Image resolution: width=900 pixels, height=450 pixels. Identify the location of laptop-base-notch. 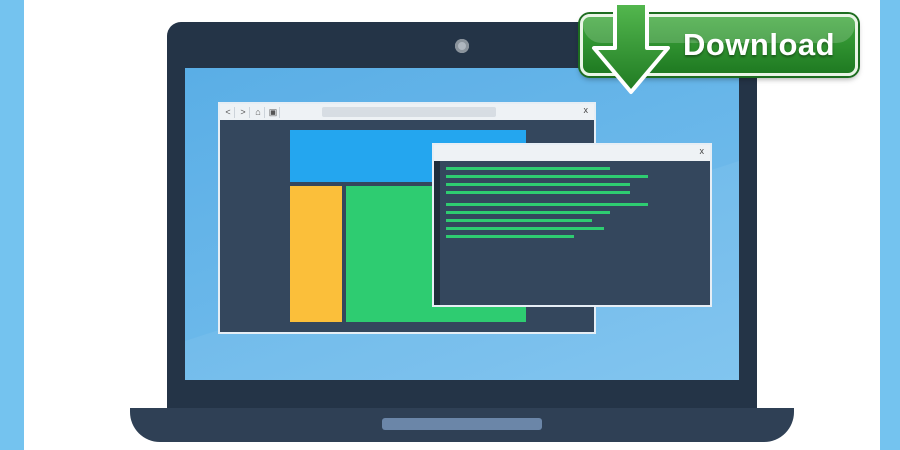
(462, 424).